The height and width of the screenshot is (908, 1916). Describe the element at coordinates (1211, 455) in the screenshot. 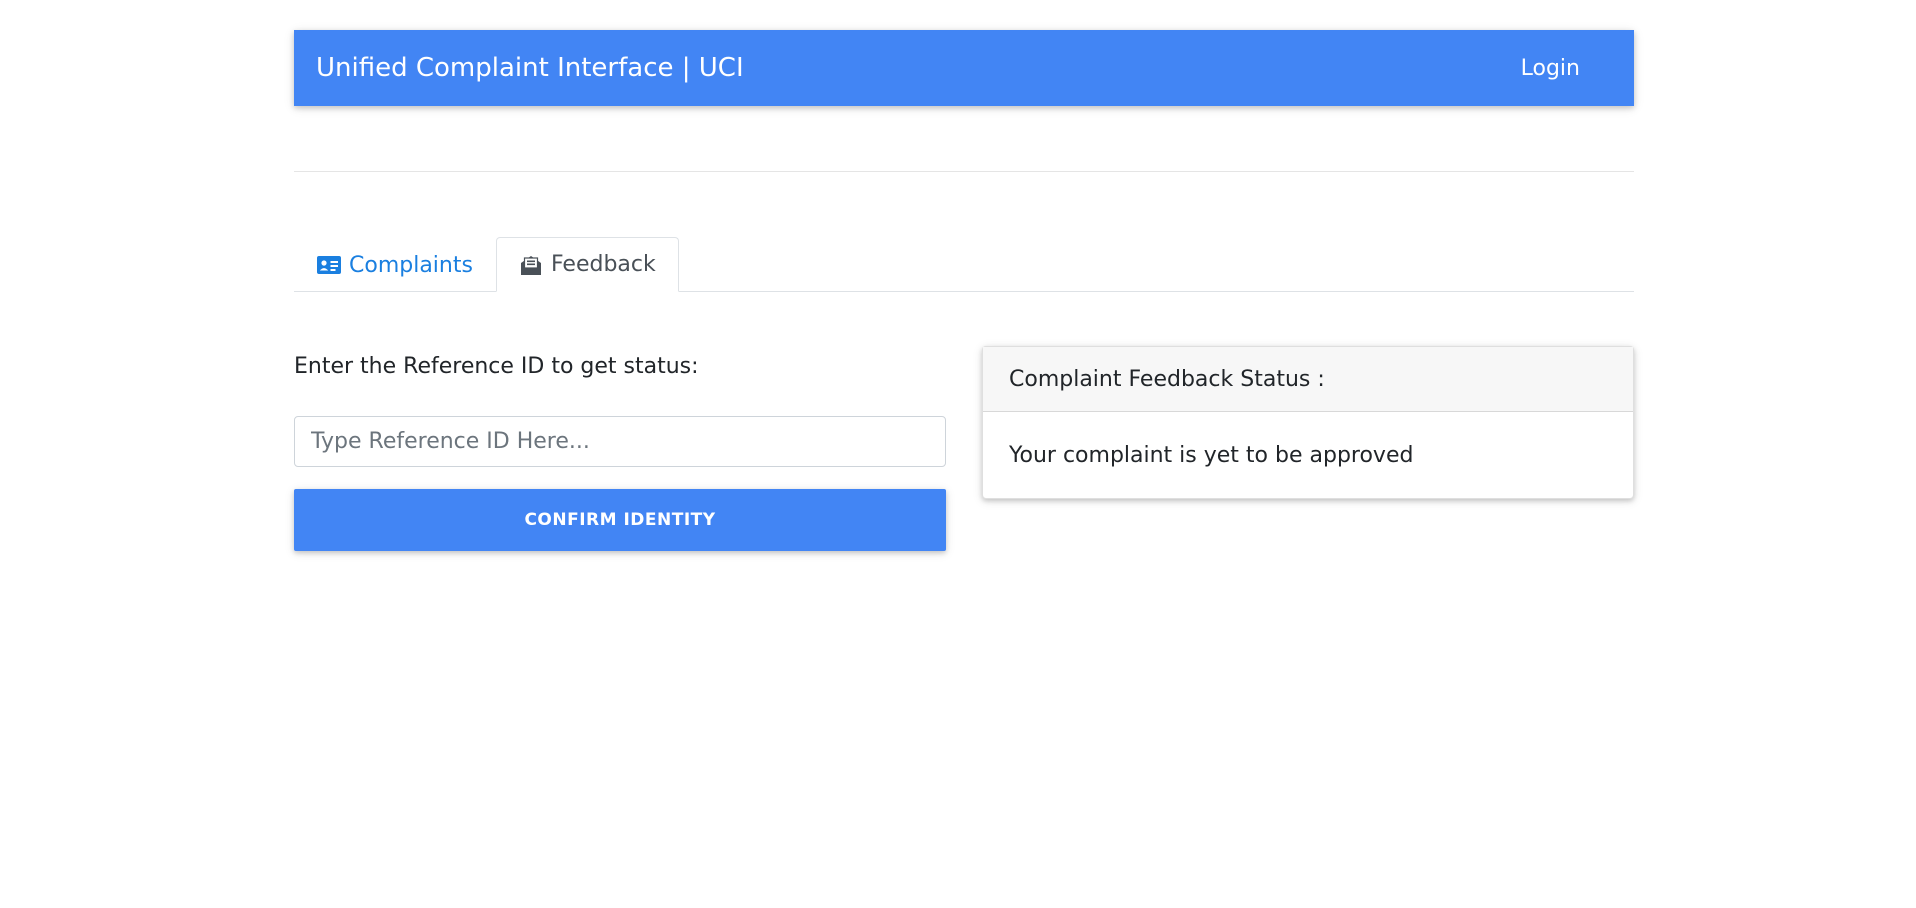

I see `status-message: Your complaint is yet to be approved` at that location.